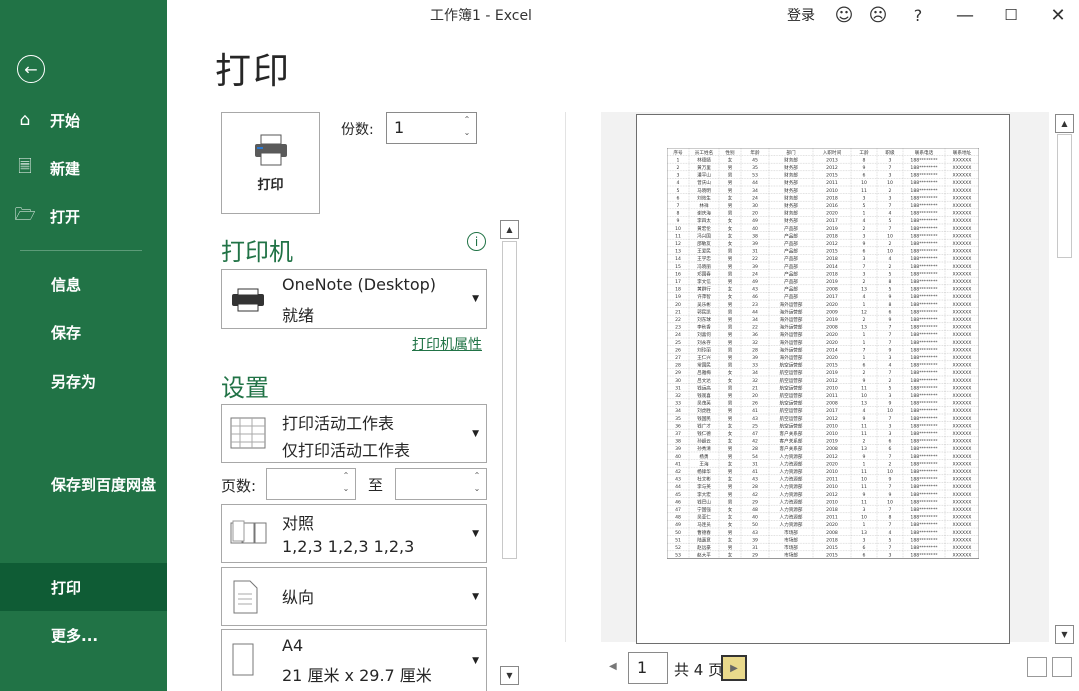 This screenshot has width=1079, height=691. What do you see at coordinates (354, 660) in the screenshot?
I see `paper-size-dropdown: A4 21 厘米 x 29.7 厘米 ▼` at bounding box center [354, 660].